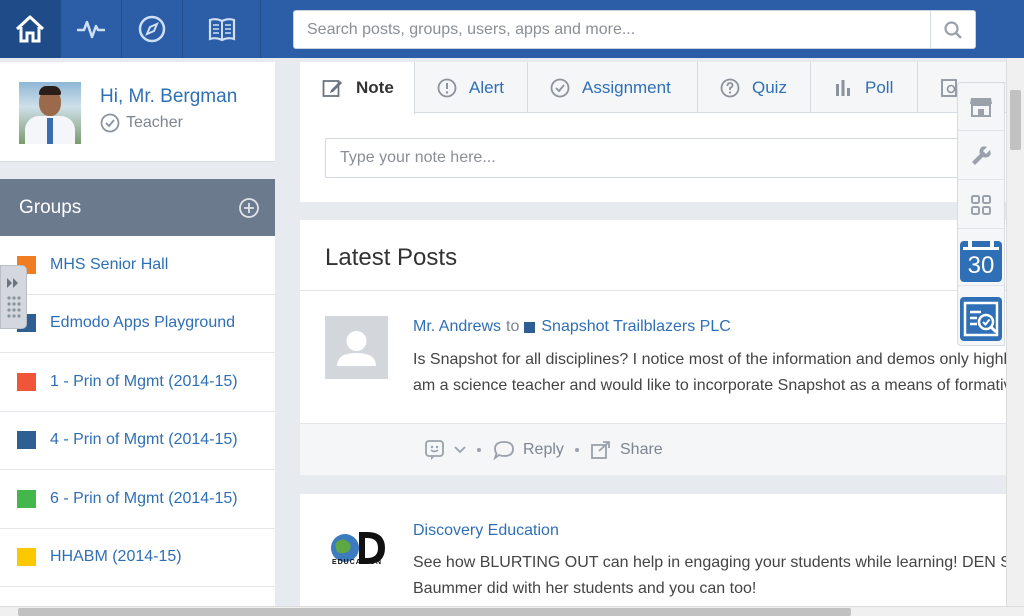 The height and width of the screenshot is (616, 1024). Describe the element at coordinates (653, 290) in the screenshot. I see `divider` at that location.